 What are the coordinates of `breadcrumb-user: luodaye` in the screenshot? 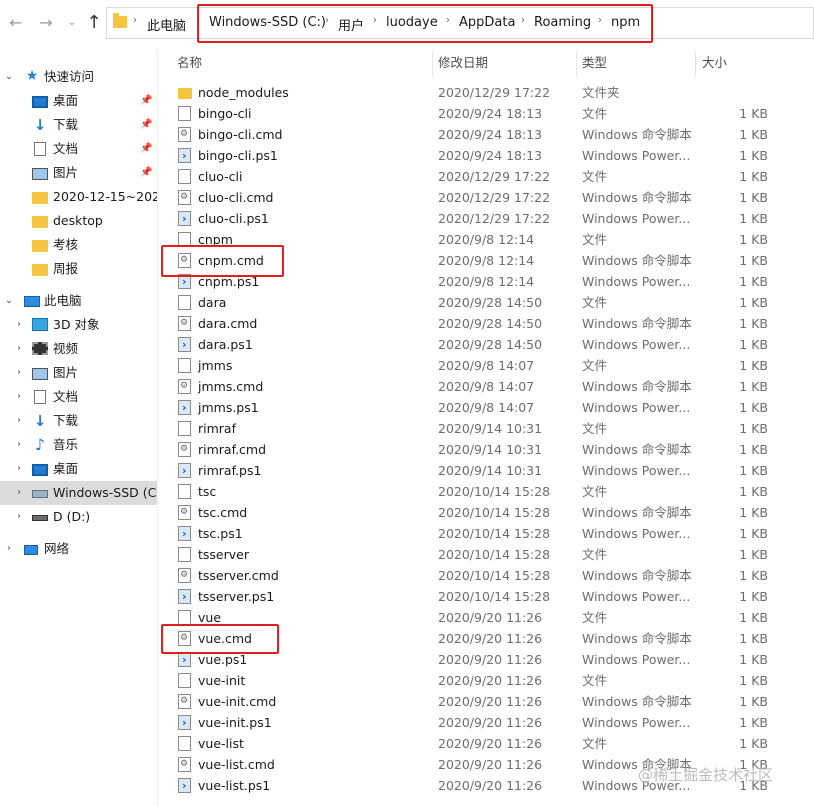 It's located at (412, 22).